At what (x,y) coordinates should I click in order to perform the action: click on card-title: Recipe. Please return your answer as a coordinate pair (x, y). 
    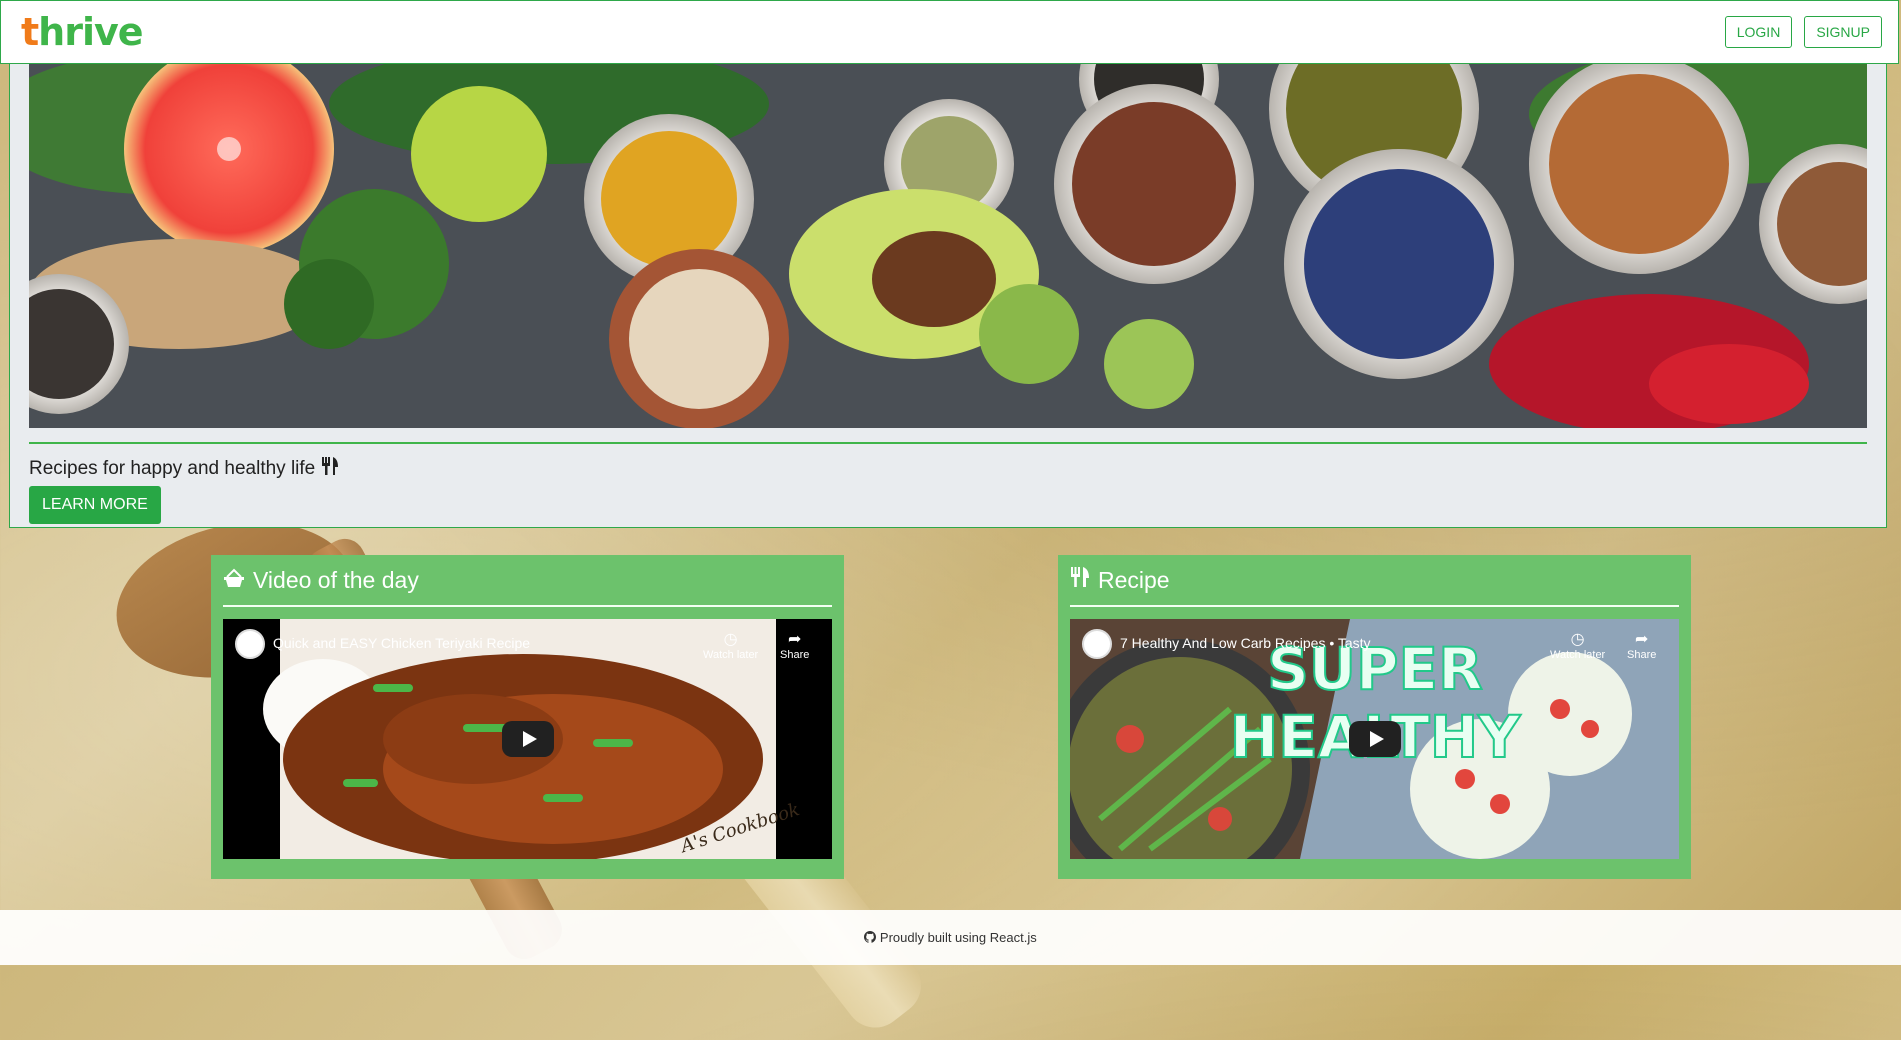
    Looking at the image, I should click on (1134, 579).